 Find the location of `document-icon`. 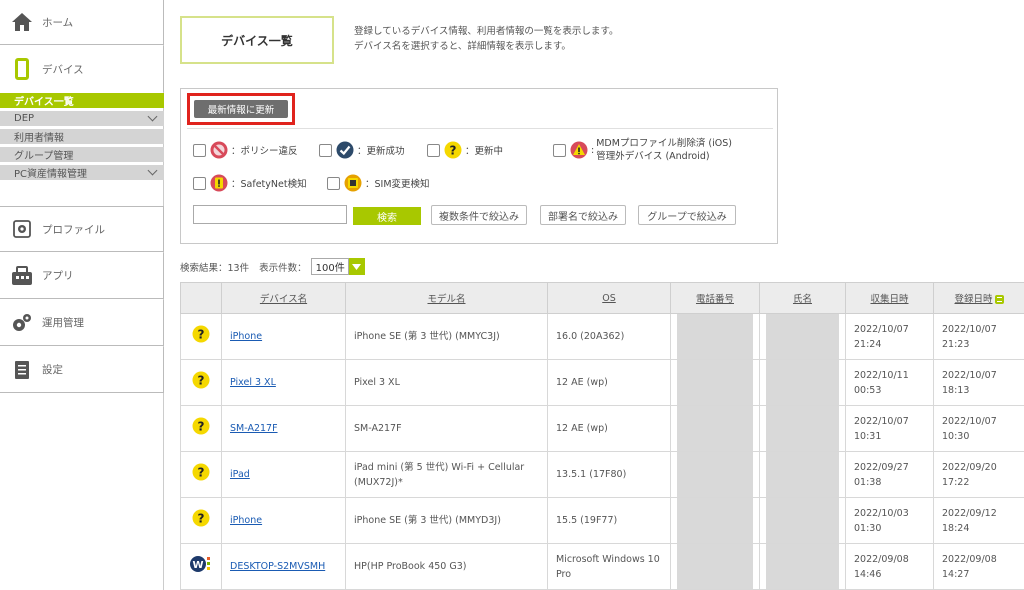

document-icon is located at coordinates (22, 370).